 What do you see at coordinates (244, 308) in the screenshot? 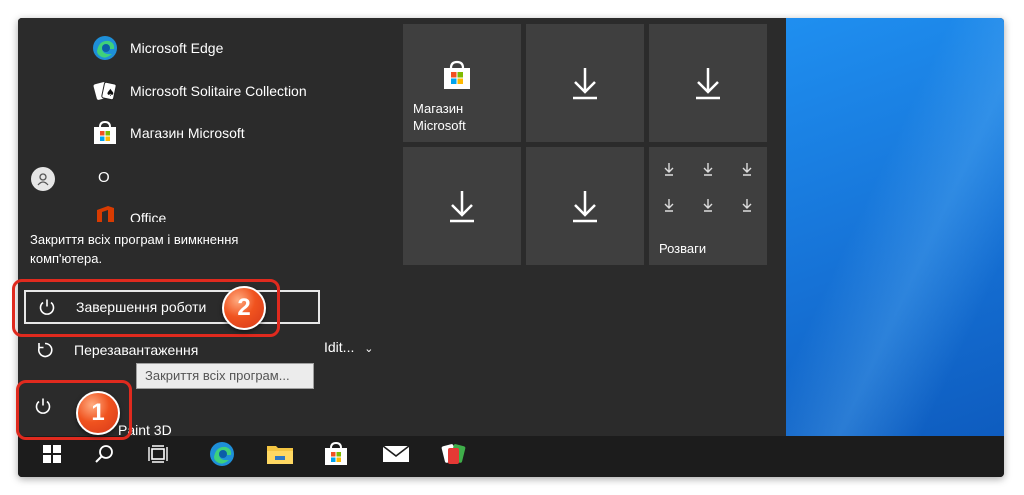
I see `callout-badge-2: 2` at bounding box center [244, 308].